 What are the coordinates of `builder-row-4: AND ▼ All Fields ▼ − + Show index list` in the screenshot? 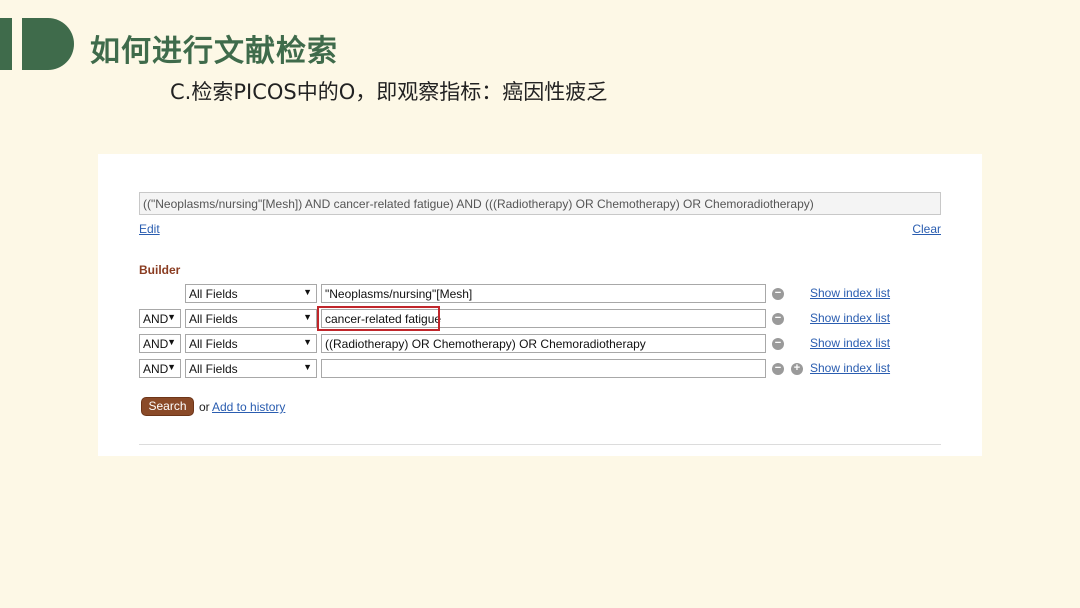 It's located at (540, 369).